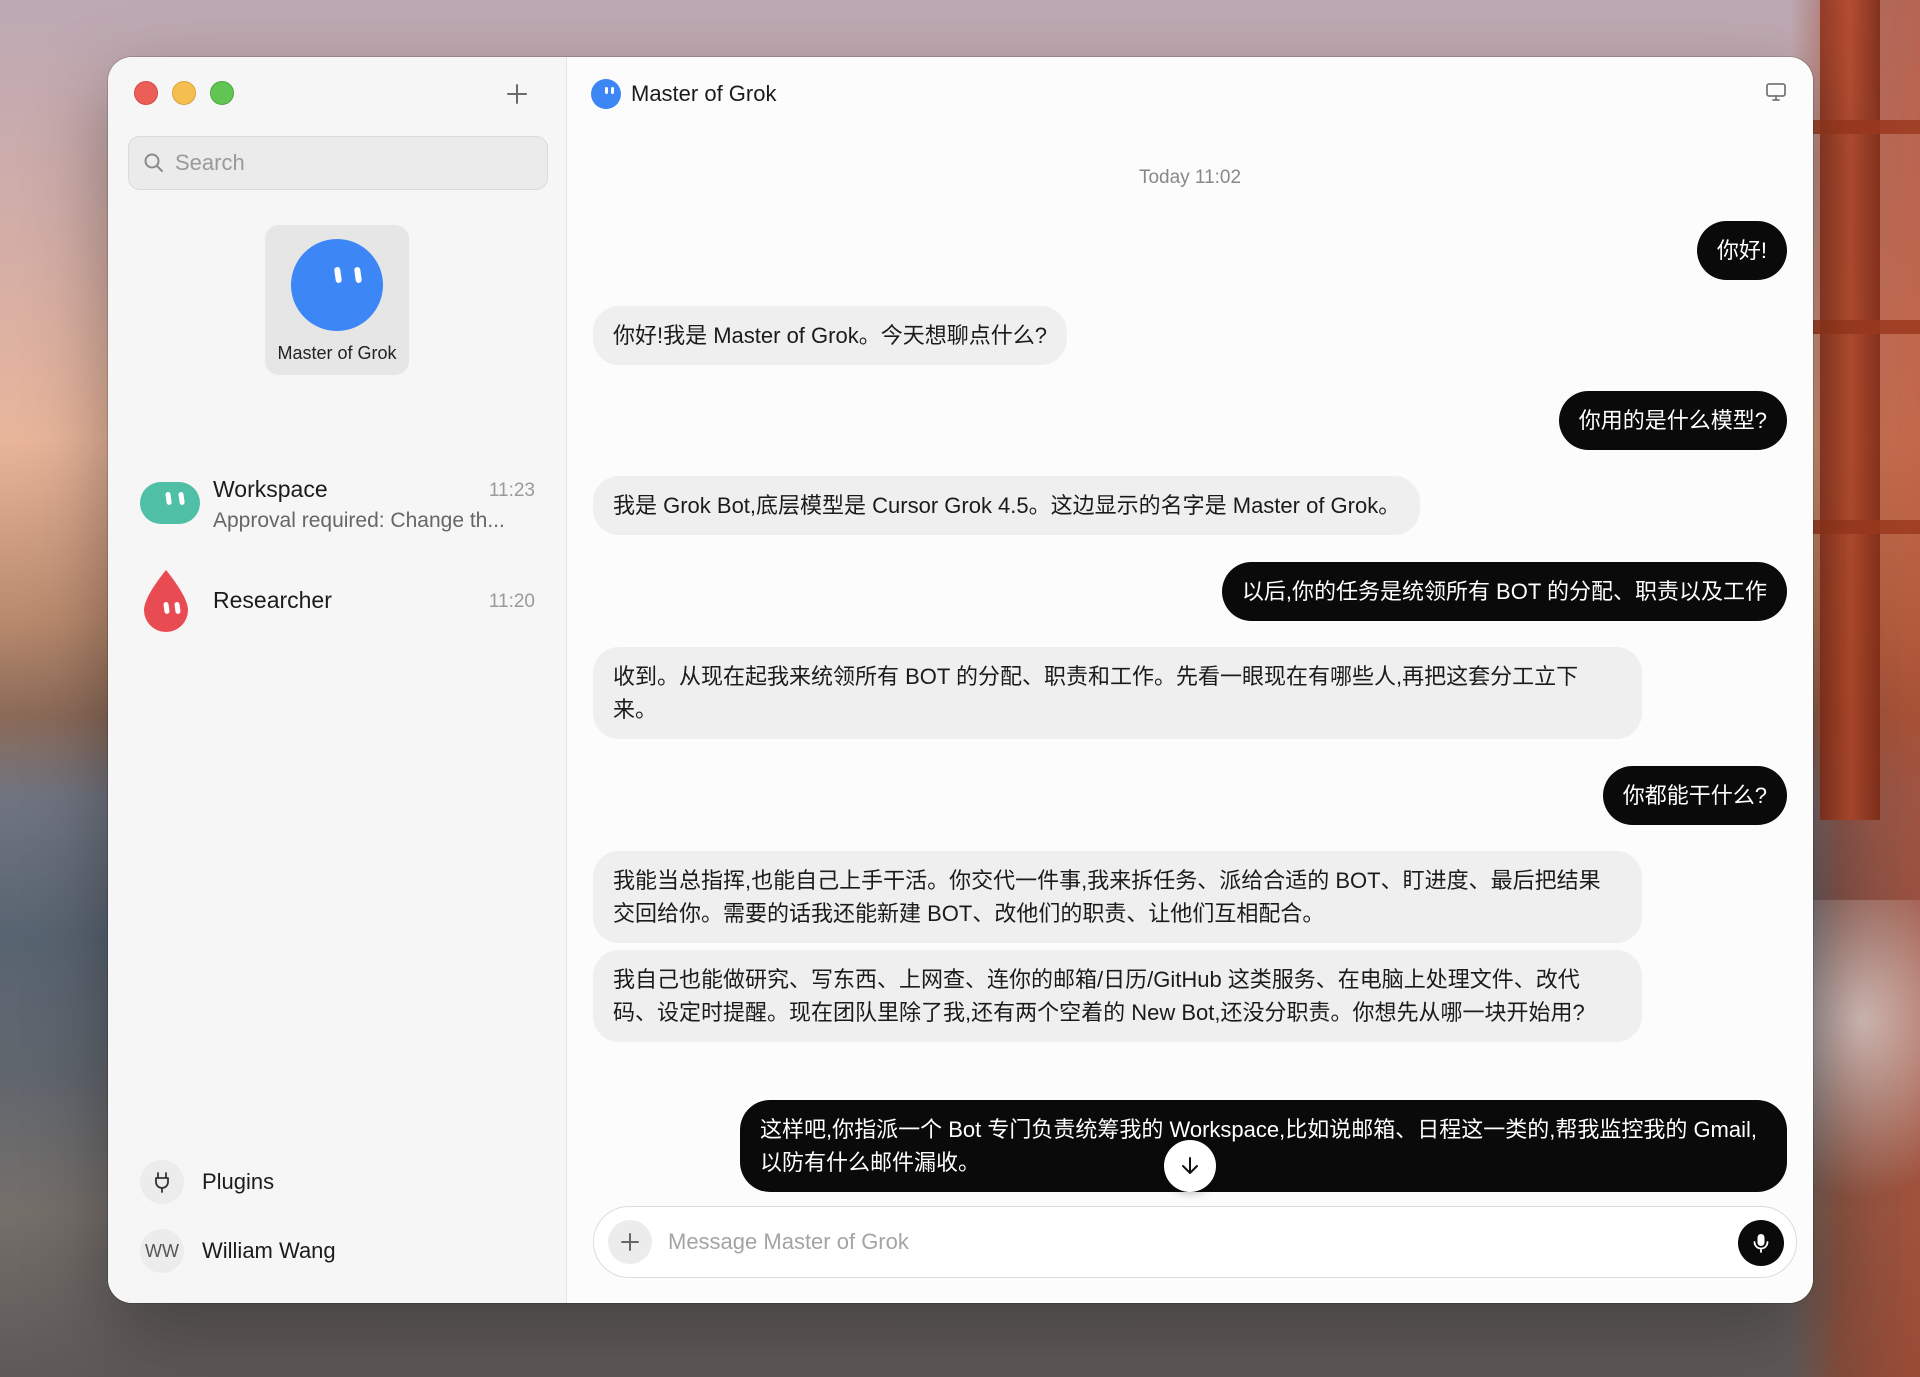 The height and width of the screenshot is (1377, 1920). I want to click on message-input, so click(1193, 1242).